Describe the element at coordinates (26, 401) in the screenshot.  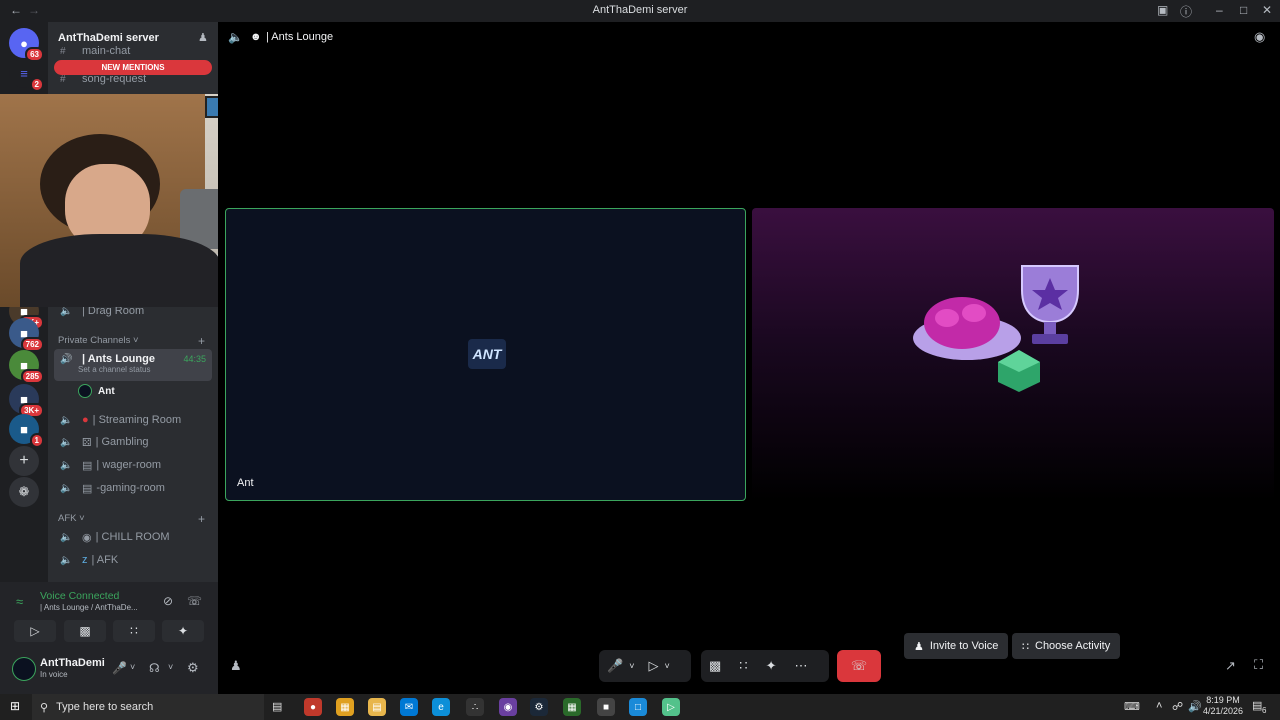
I see `server-icon: ■ 3K+` at that location.